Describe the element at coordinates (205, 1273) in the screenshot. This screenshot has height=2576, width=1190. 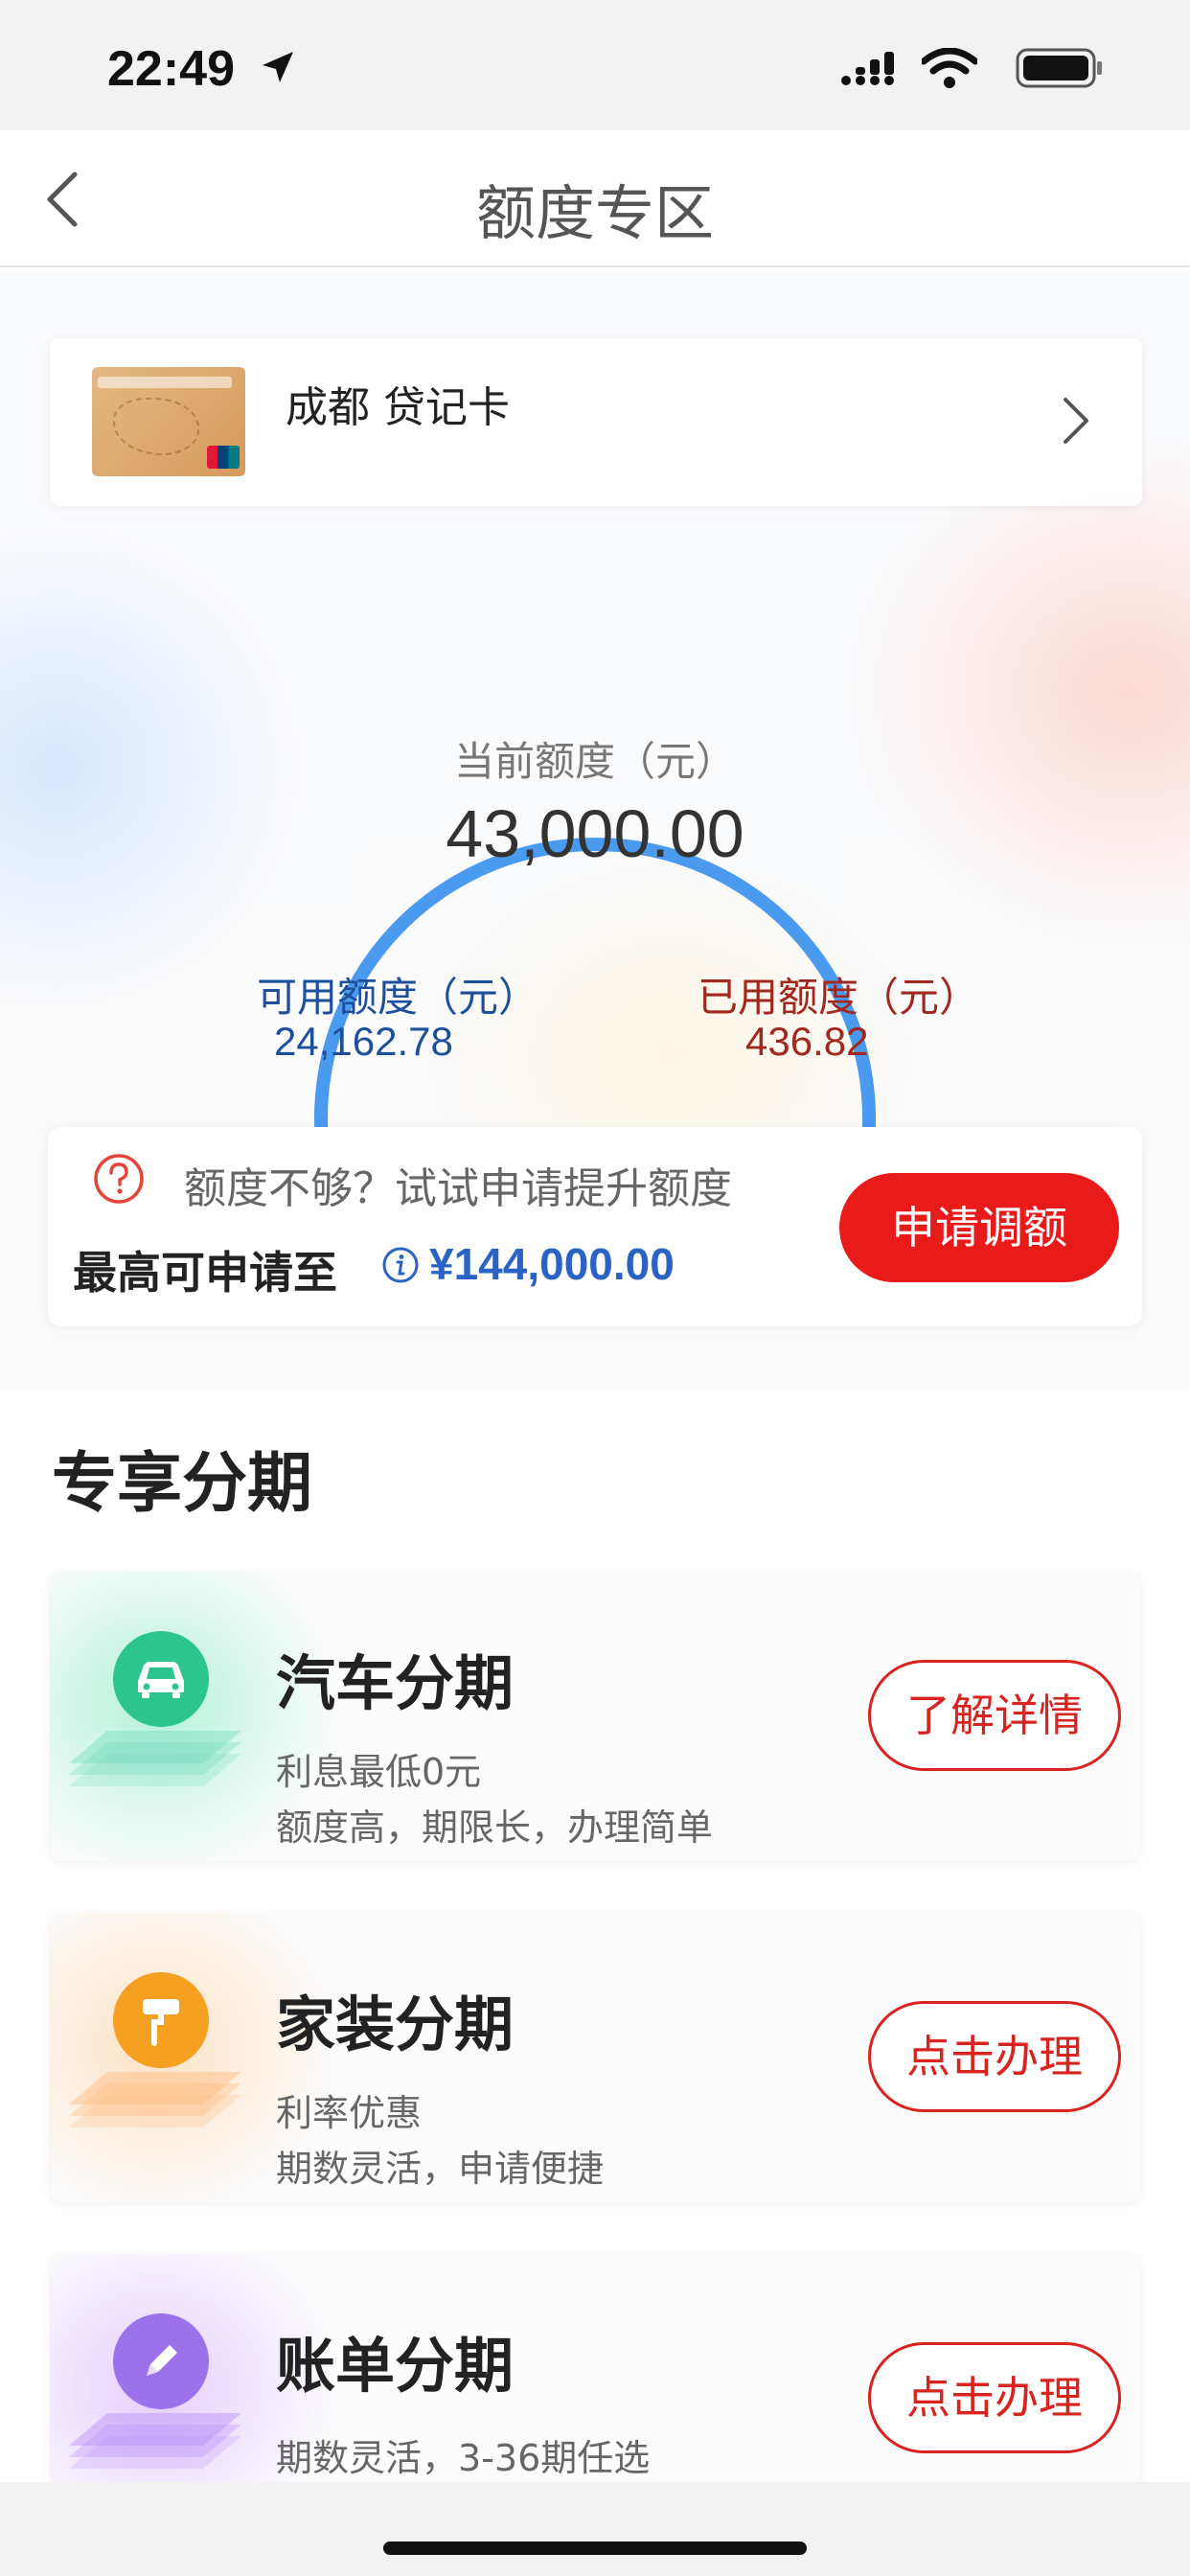
I see `max-apply-label: 最高可申请至` at that location.